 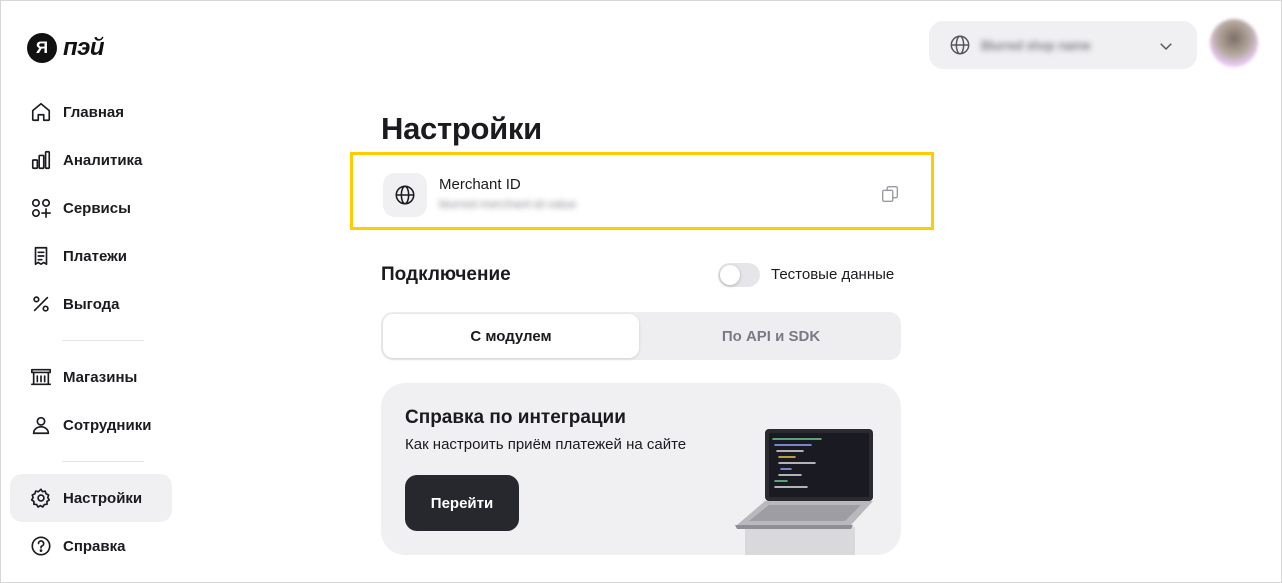 I want to click on connection-tabs: С модулем По API и SDK, so click(x=641, y=336).